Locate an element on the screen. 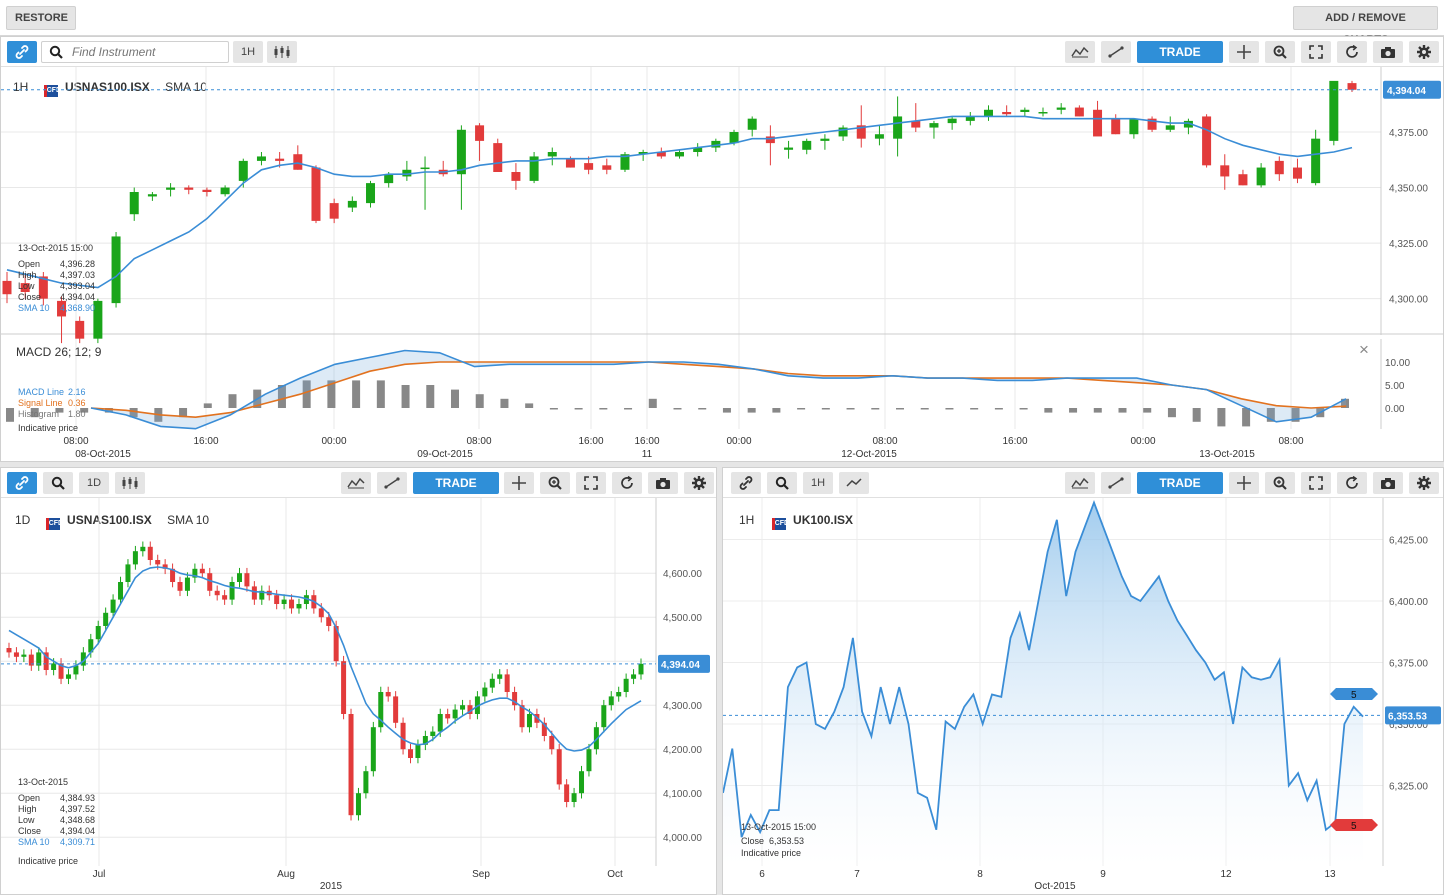 The height and width of the screenshot is (895, 1444). search-input is located at coordinates (147, 52).